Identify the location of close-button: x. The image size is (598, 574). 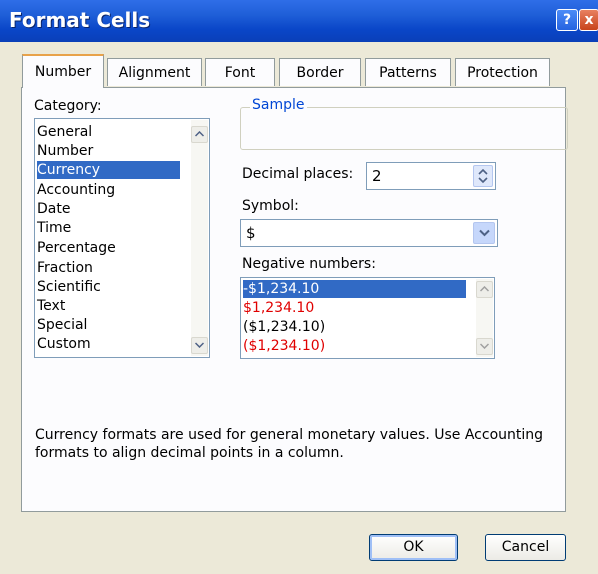
(588, 20).